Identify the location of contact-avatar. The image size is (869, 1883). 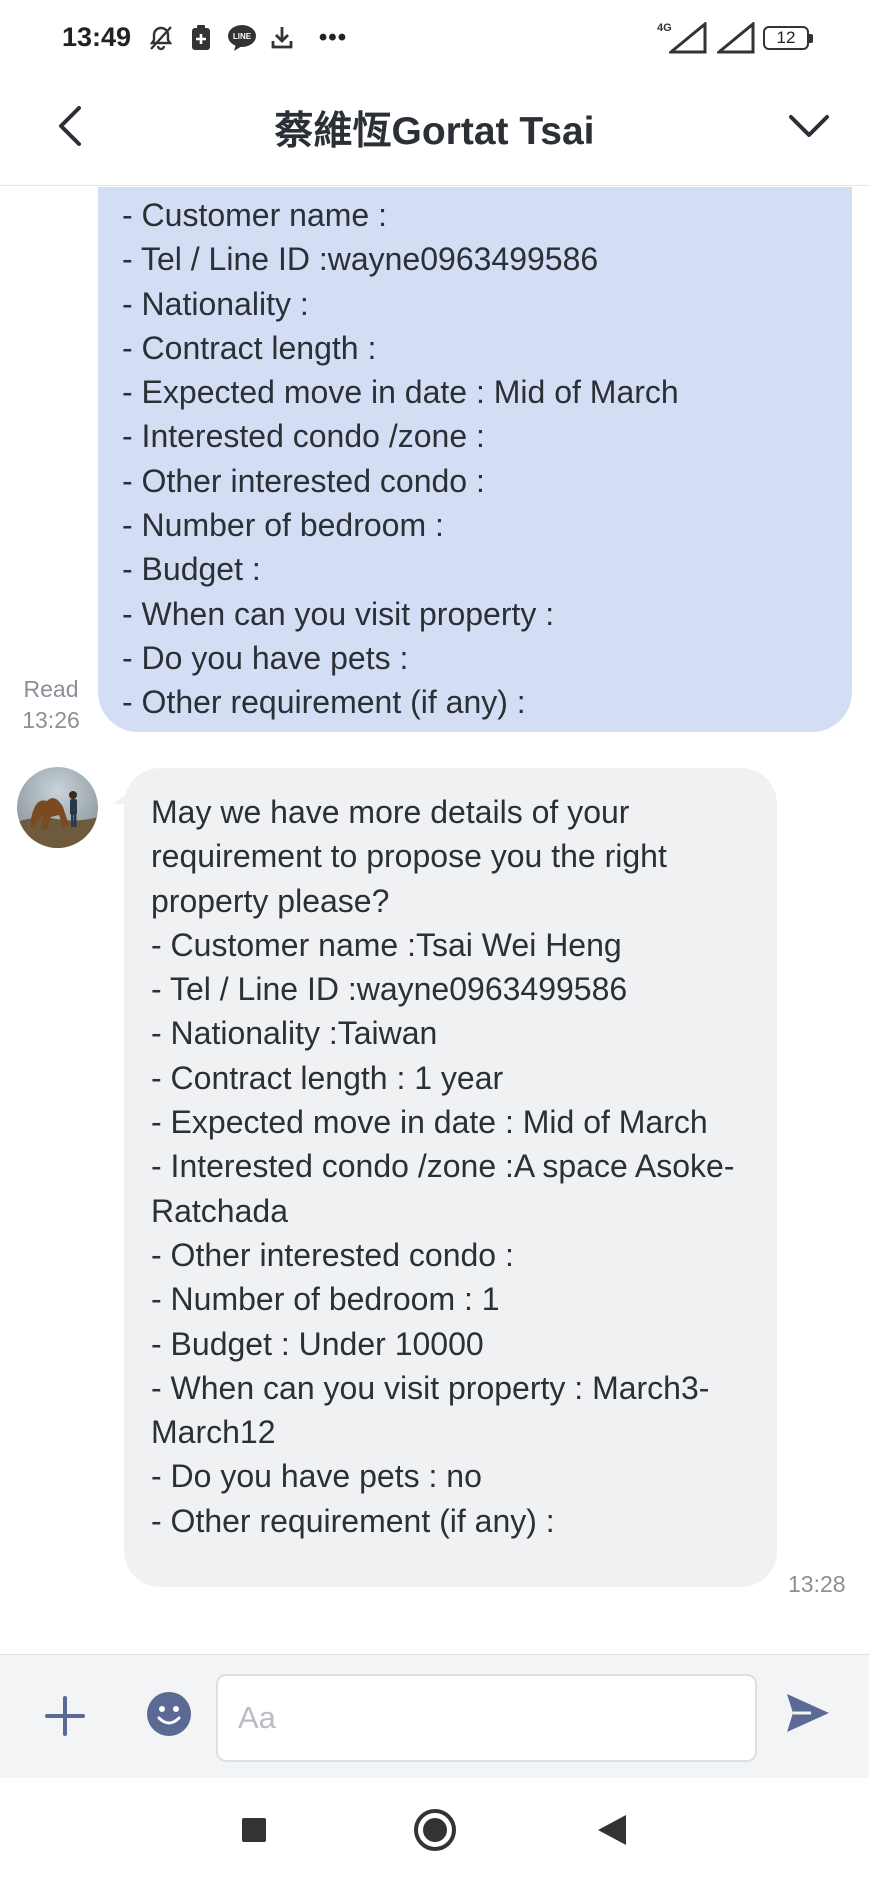
(57, 807).